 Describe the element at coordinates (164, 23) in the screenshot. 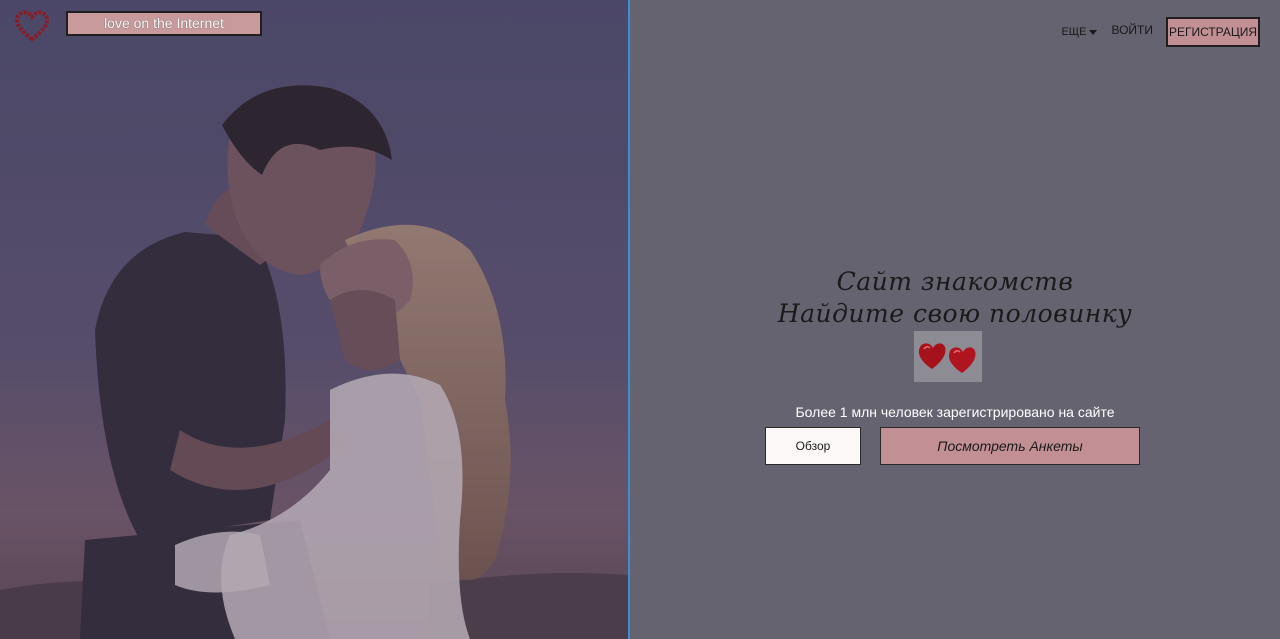

I see `brand-name: love on the Internet` at that location.